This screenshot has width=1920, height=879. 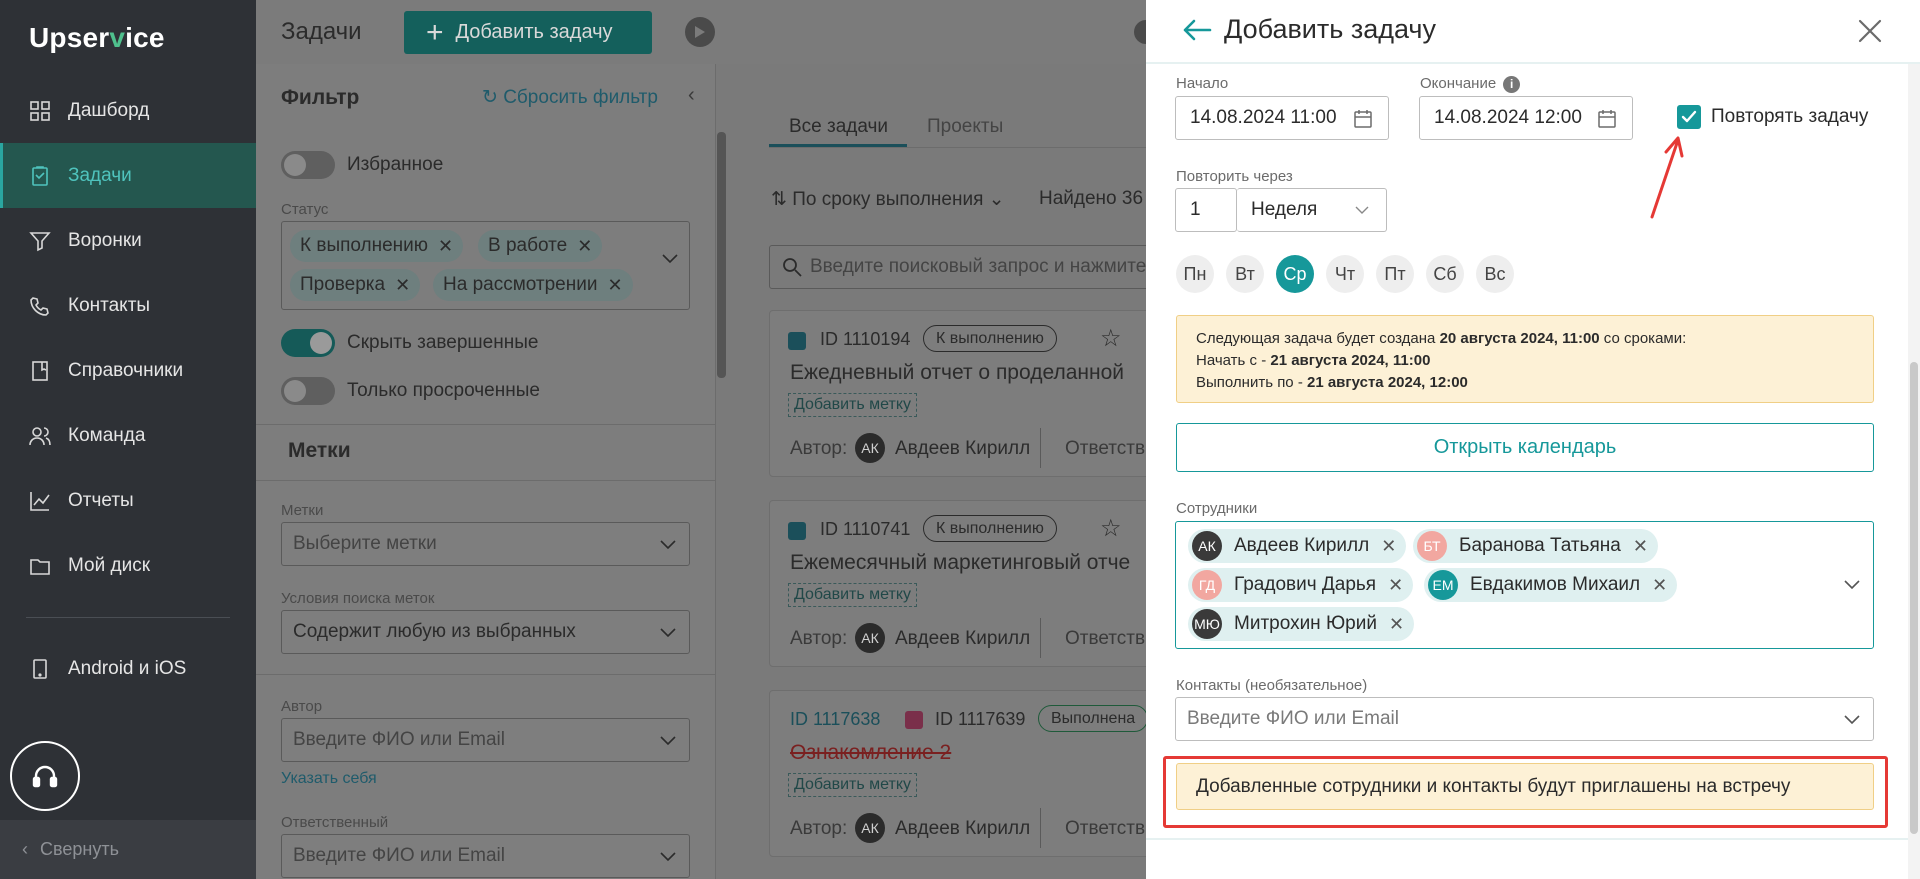 I want to click on tab-projects: Проекты, so click(x=965, y=127).